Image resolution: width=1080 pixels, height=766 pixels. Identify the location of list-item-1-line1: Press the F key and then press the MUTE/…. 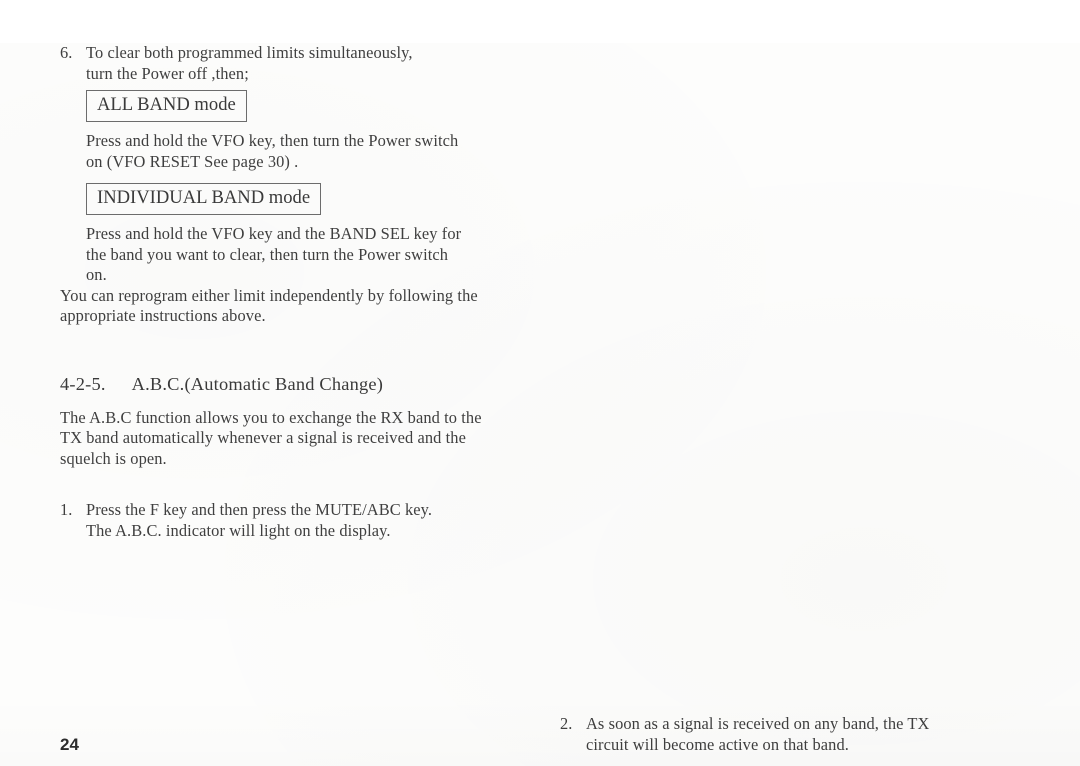
(259, 509).